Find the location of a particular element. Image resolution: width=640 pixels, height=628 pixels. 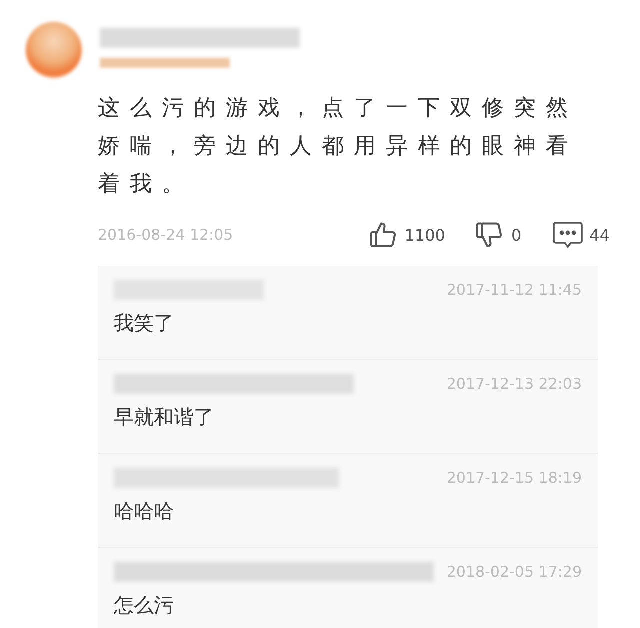

reply-time: 2017-12-15 18:19 is located at coordinates (514, 478).